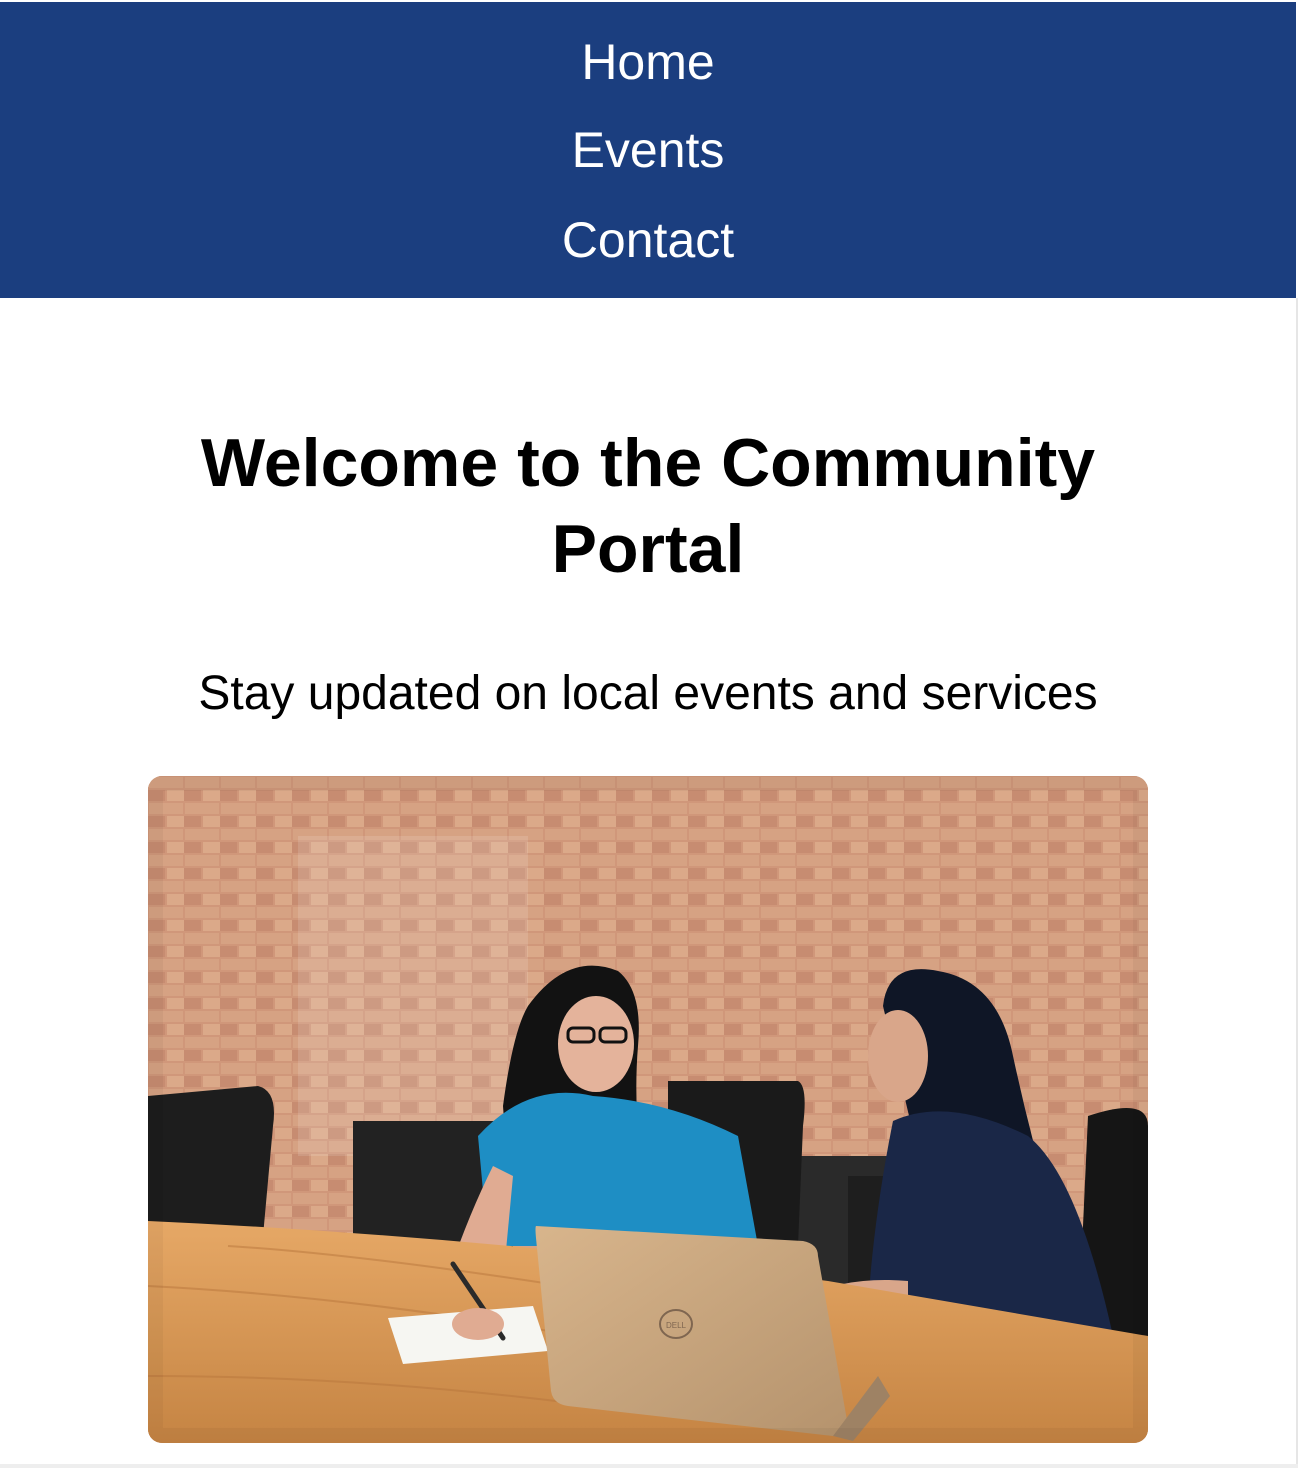 The height and width of the screenshot is (1468, 1298). Describe the element at coordinates (691, 1331) in the screenshot. I see `laptop` at that location.